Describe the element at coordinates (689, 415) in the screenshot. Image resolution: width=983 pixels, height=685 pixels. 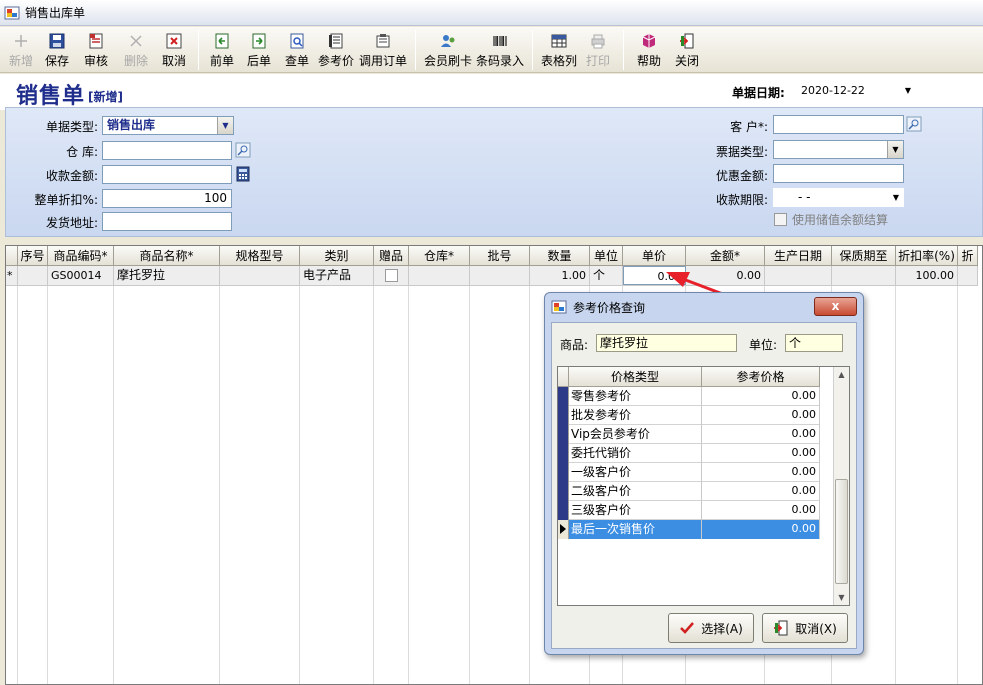
I see `list-item: 批发参考价 0.00` at that location.